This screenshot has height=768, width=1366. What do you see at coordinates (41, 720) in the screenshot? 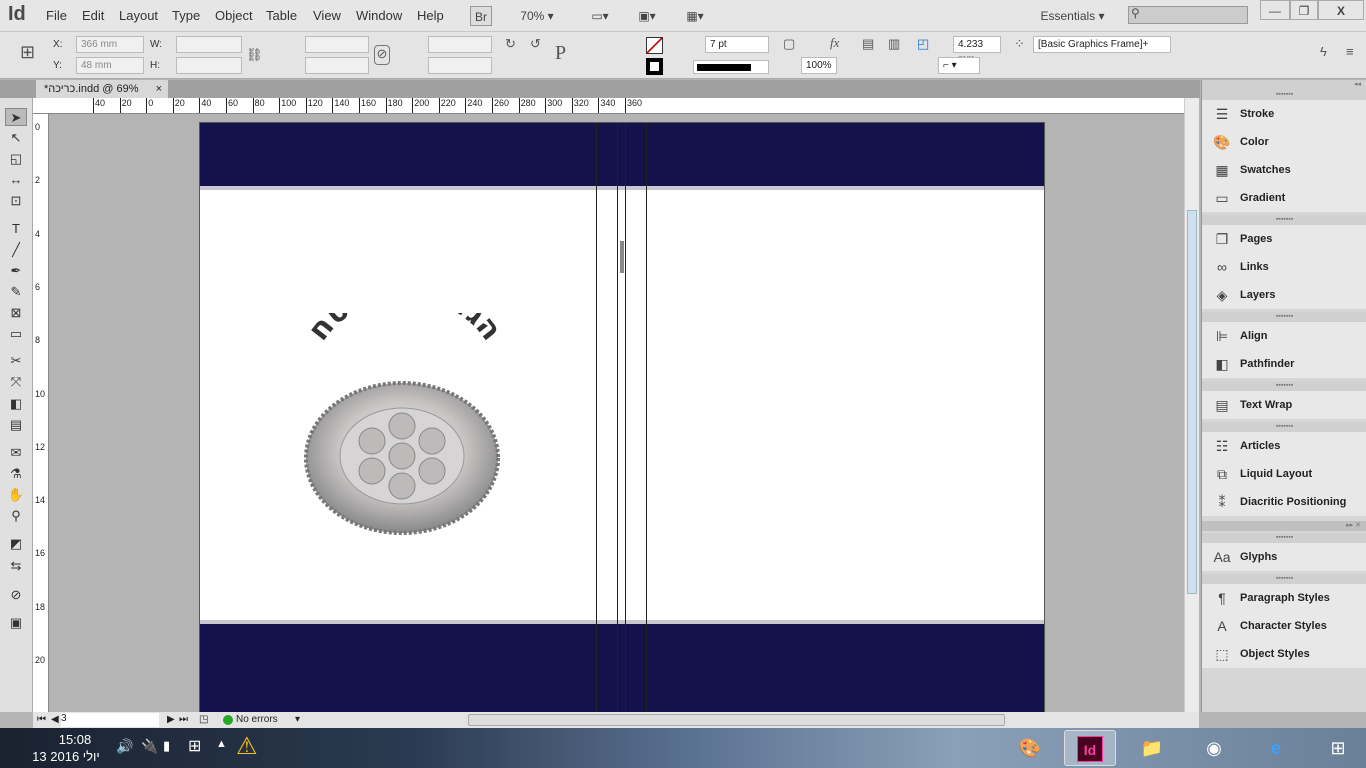
I see `first-page-icon: ⏮` at bounding box center [41, 720].